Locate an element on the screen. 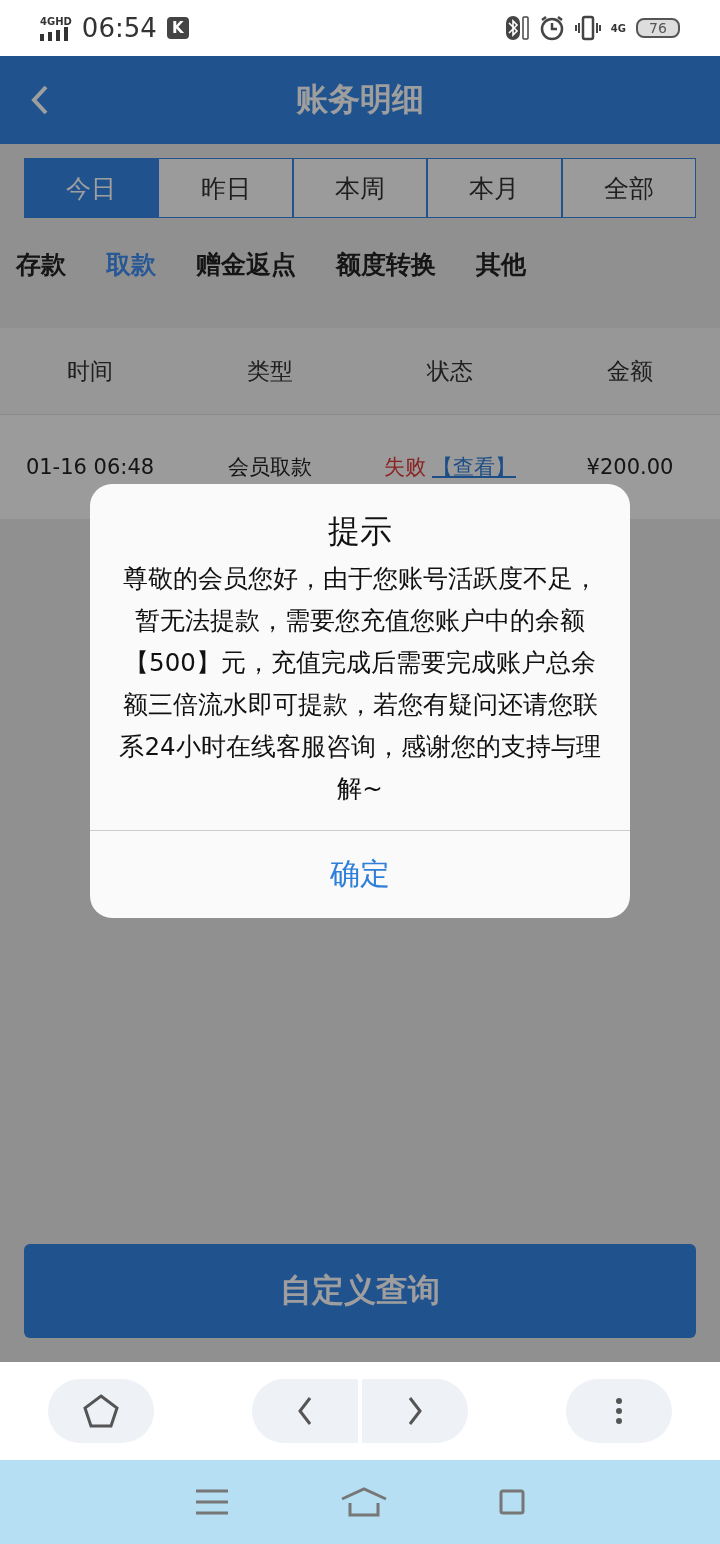 The height and width of the screenshot is (1544, 720). view-link: 【查看】 is located at coordinates (474, 467).